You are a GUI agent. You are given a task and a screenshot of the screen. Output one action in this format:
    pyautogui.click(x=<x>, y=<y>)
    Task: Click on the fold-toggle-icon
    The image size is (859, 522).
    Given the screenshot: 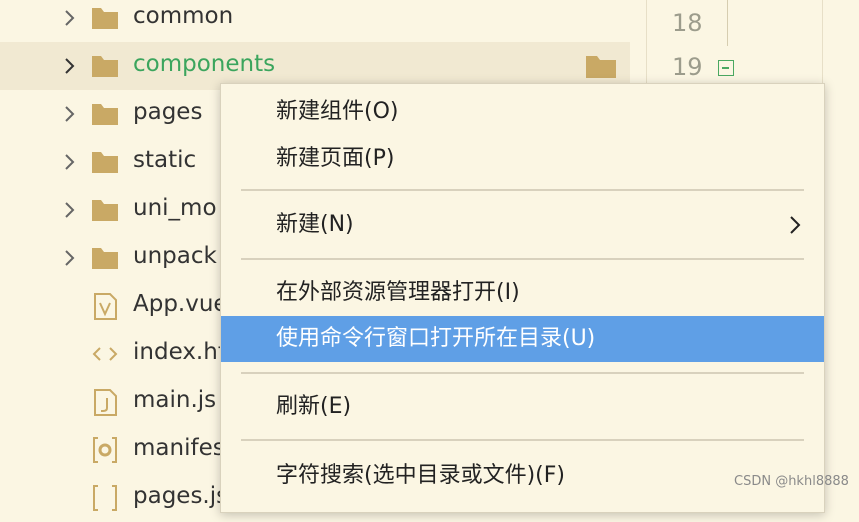 What is the action you would take?
    pyautogui.click(x=726, y=68)
    